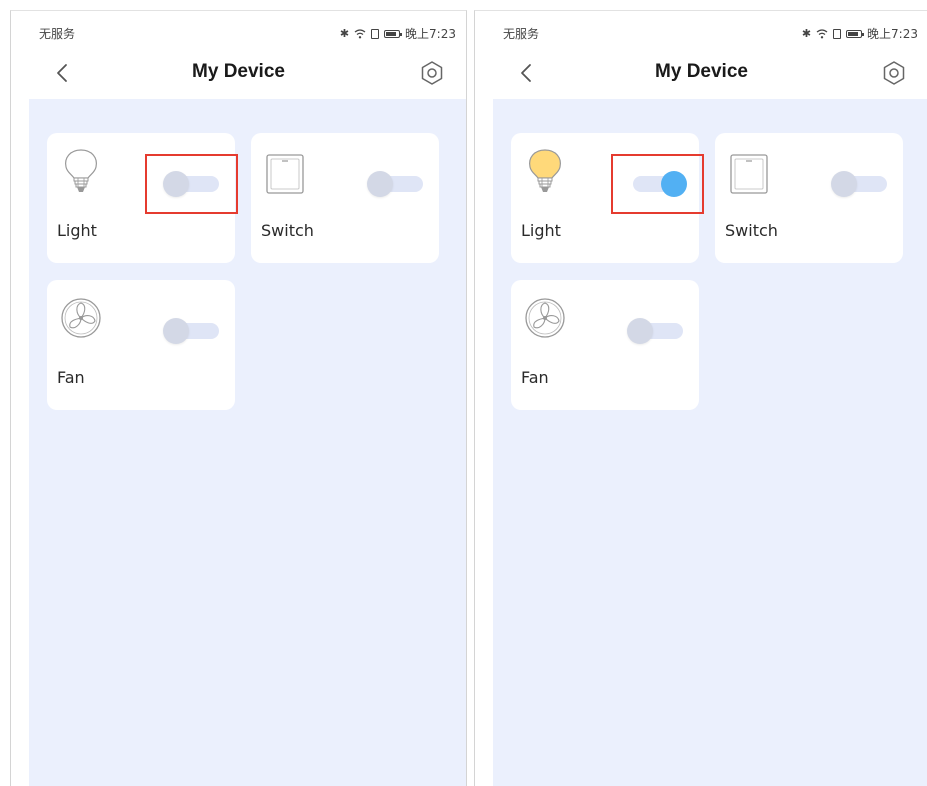 This screenshot has height=786, width=927. I want to click on highlight-box-before, so click(191, 184).